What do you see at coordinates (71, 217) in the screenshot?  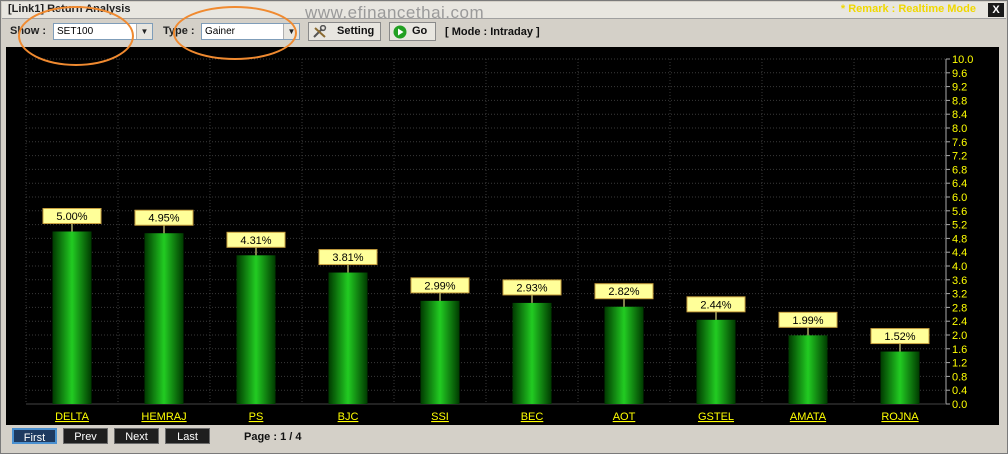 I see `value-label: 5.00%` at bounding box center [71, 217].